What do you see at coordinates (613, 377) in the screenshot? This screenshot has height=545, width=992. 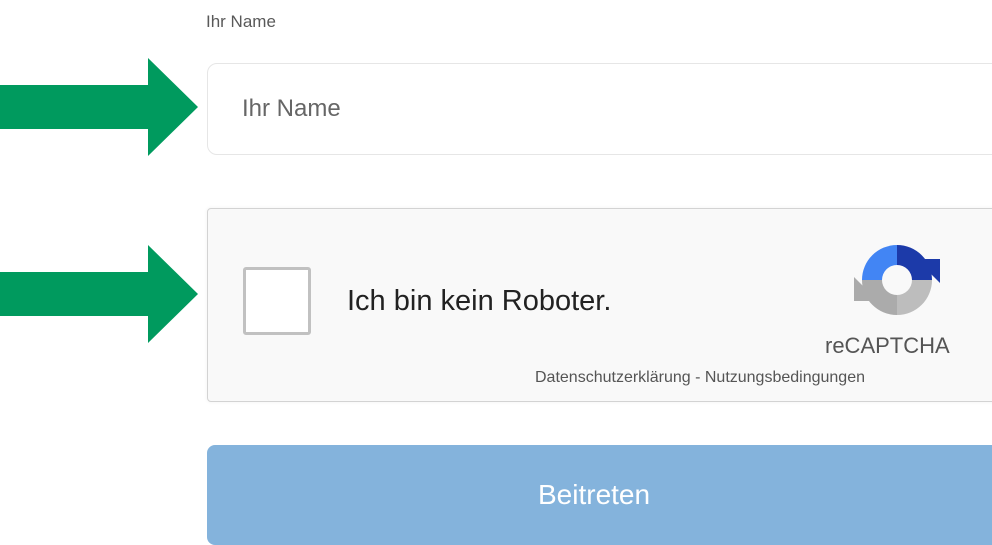 I see `privacy-link: Datenschutzerklärung` at bounding box center [613, 377].